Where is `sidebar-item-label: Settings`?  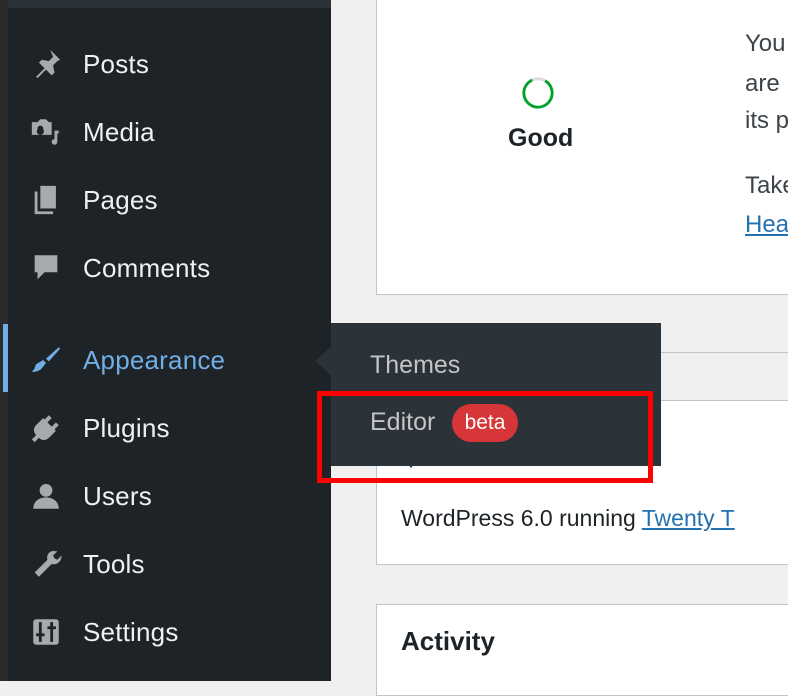
sidebar-item-label: Settings is located at coordinates (131, 631).